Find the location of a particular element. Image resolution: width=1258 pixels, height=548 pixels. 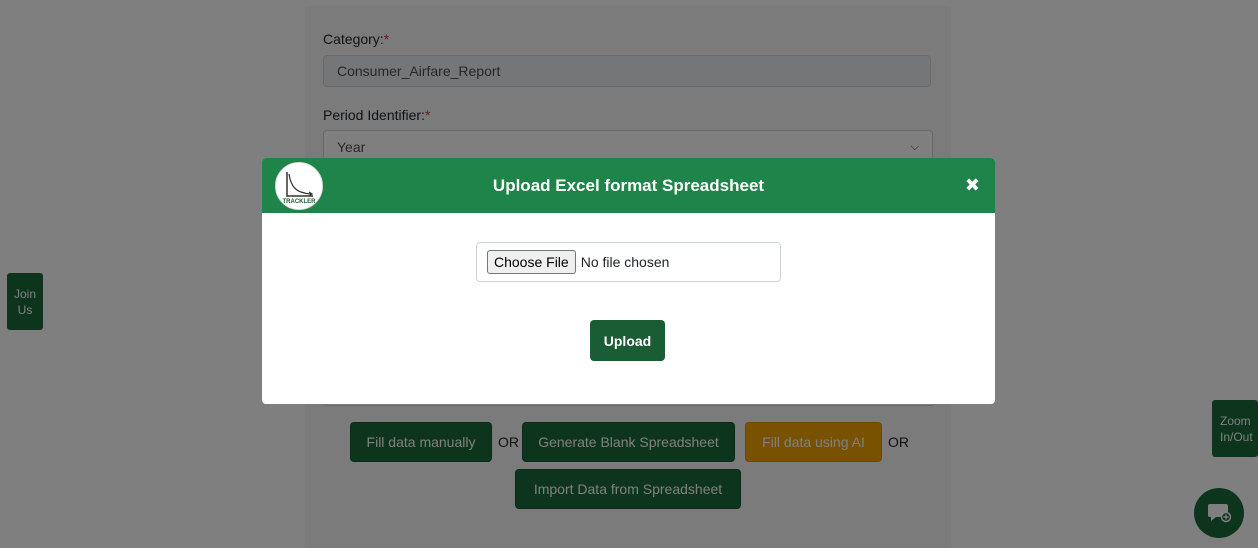

modal-title: Upload Excel format Spreadsheet is located at coordinates (628, 185).